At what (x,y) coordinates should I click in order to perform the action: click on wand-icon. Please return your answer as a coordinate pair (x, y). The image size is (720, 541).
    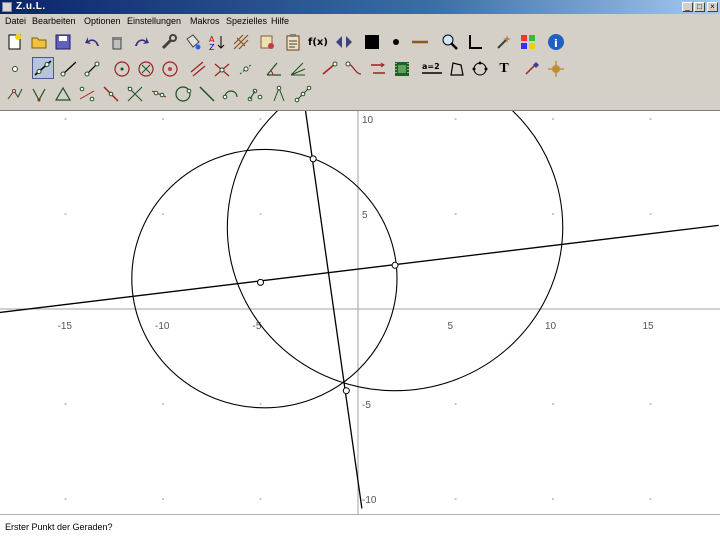
    Looking at the image, I should click on (504, 42).